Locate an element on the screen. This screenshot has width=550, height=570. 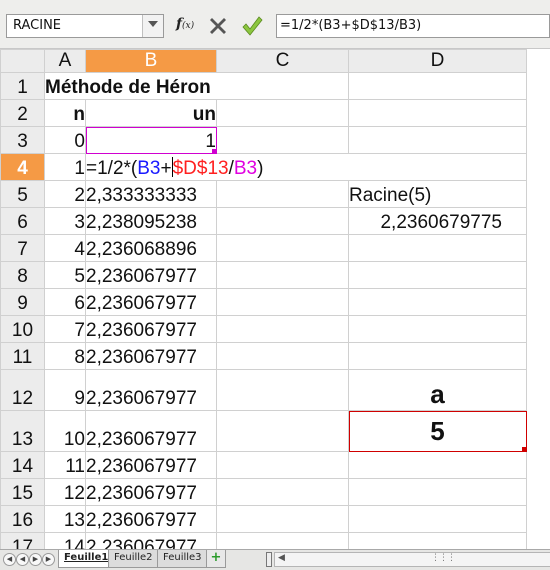
row-header: 15 is located at coordinates (22, 492).